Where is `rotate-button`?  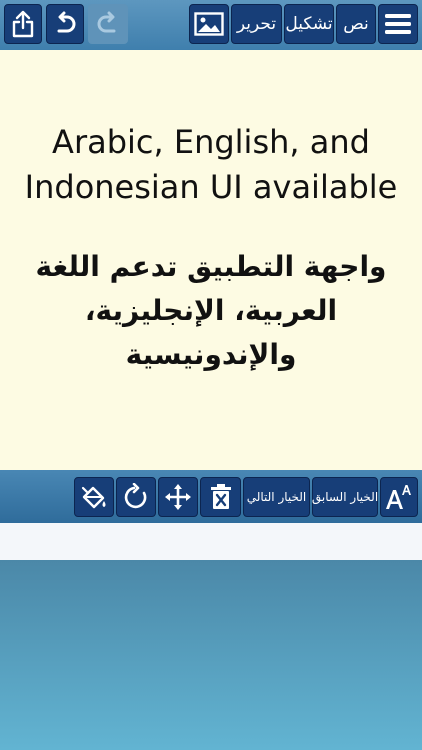
rotate-button is located at coordinates (136, 497).